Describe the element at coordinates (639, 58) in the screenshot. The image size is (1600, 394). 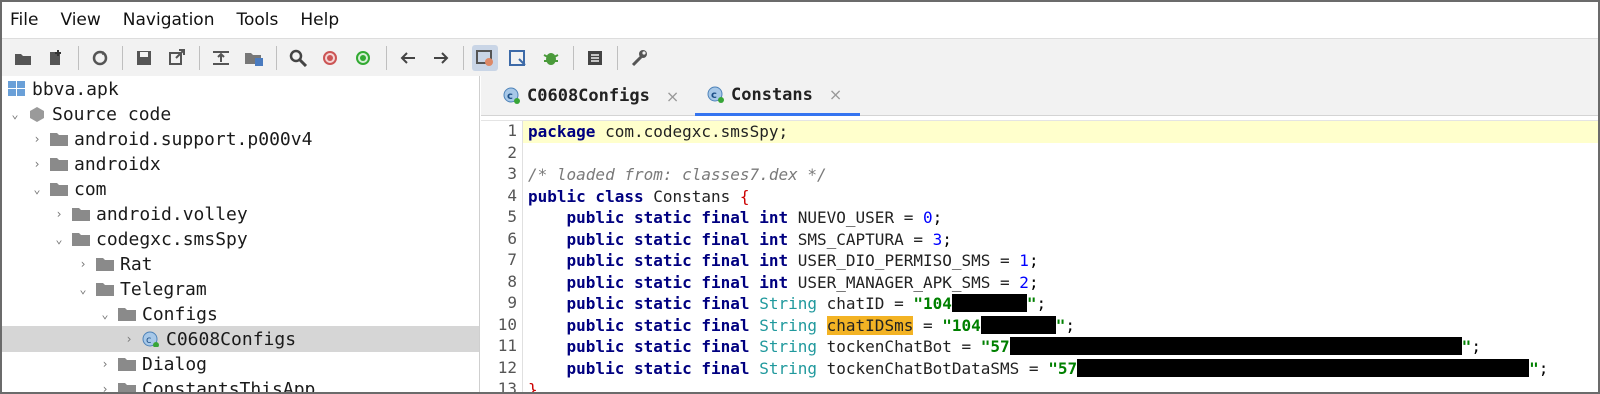
I see `preferences-wrench-icon` at that location.